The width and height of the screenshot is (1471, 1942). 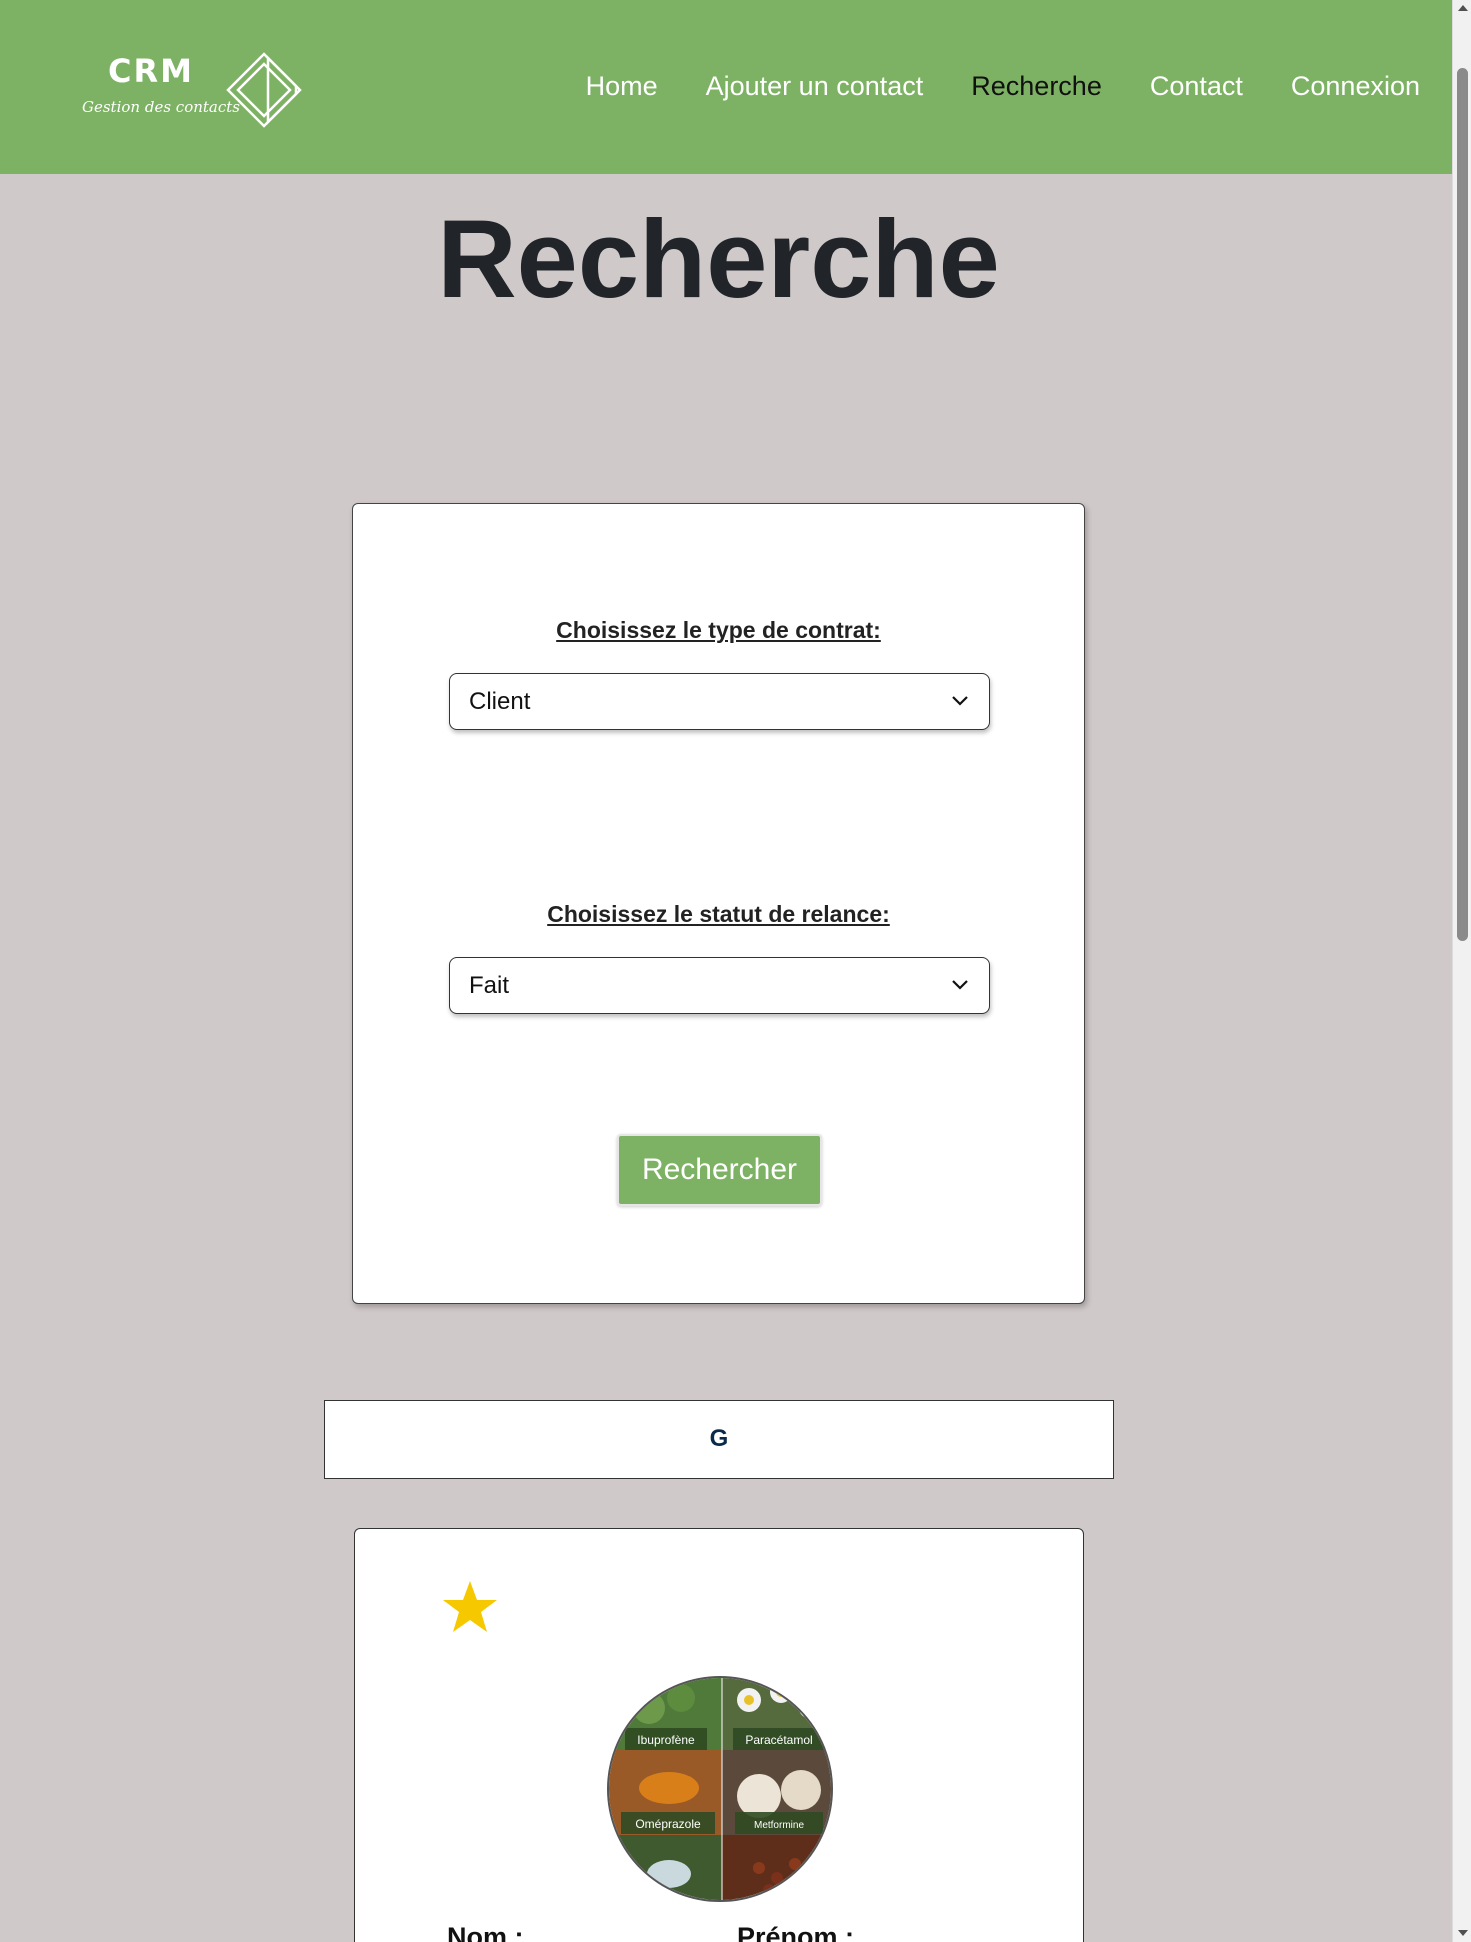 What do you see at coordinates (500, 701) in the screenshot?
I see `contract-type-value: Client` at bounding box center [500, 701].